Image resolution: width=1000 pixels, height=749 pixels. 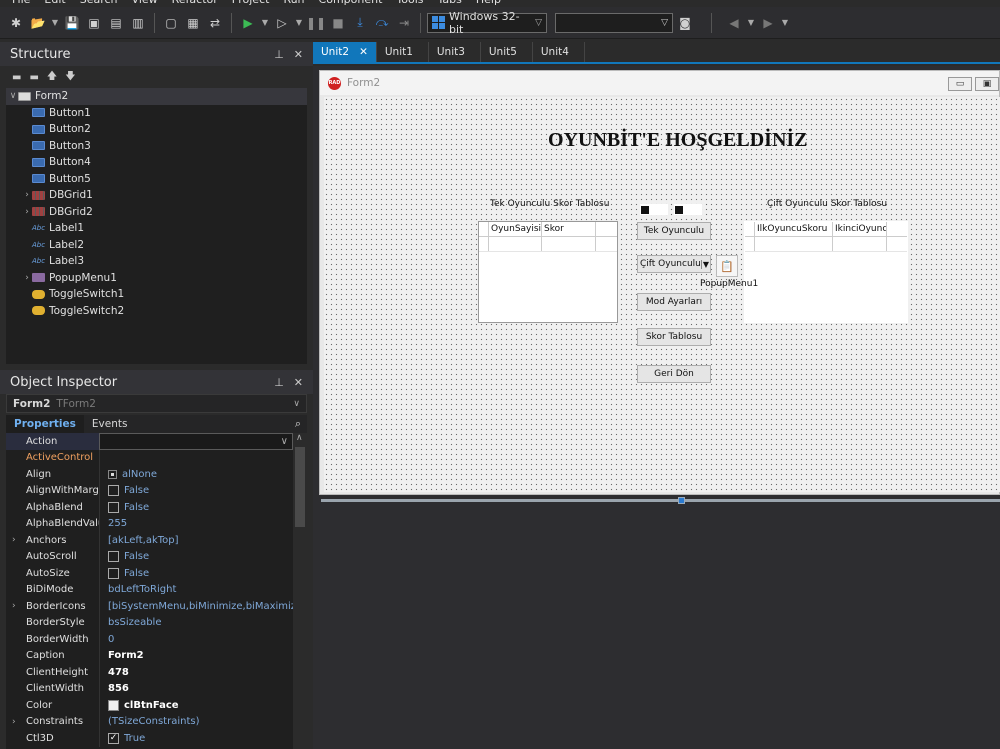 I want to click on toggle-form-unit-icon: ⇄, so click(x=215, y=23).